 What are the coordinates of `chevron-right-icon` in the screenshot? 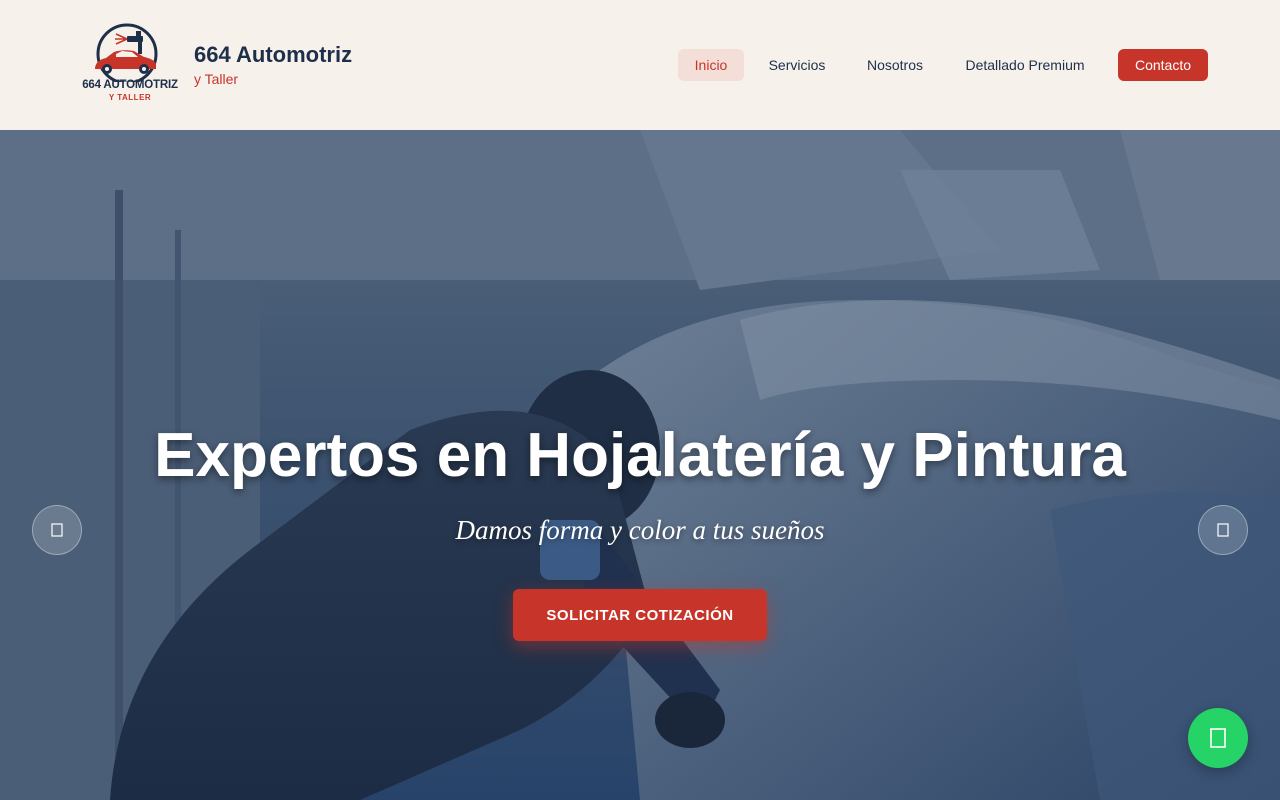 It's located at (1223, 530).